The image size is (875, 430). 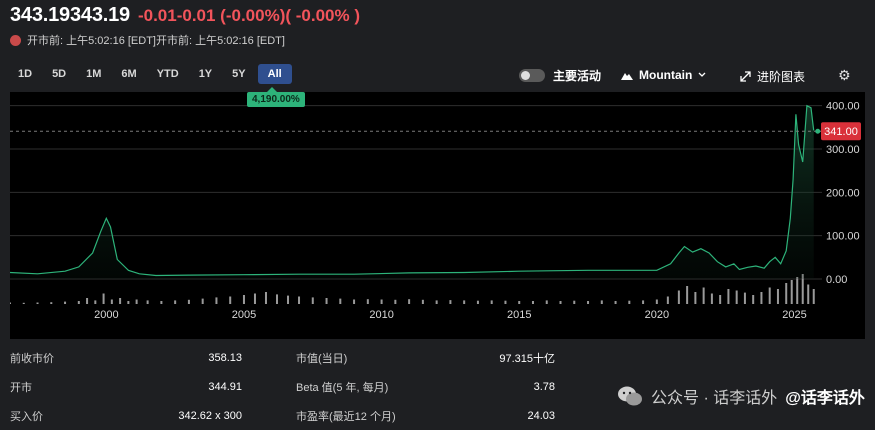 I want to click on range-tab-1d: 1D, so click(x=25, y=74).